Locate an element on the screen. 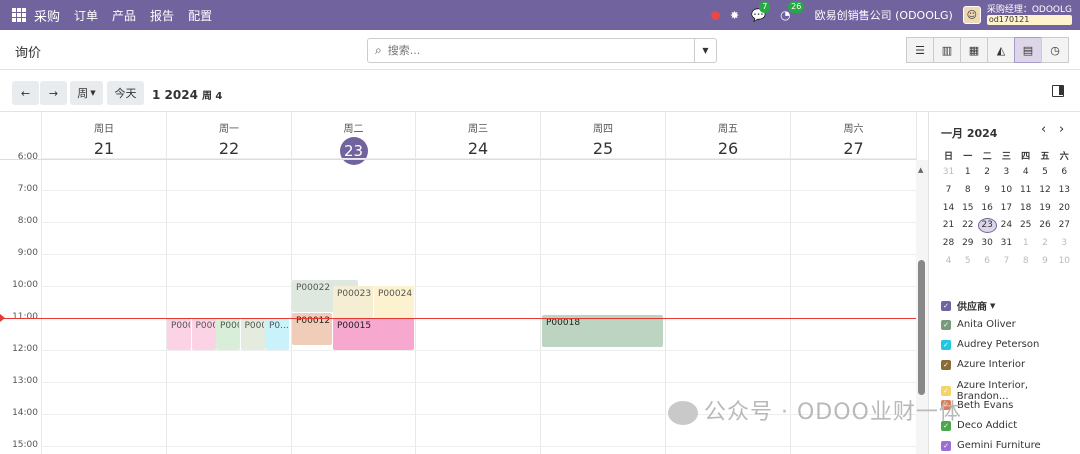  calendar-event: P00023 is located at coordinates (353, 302).